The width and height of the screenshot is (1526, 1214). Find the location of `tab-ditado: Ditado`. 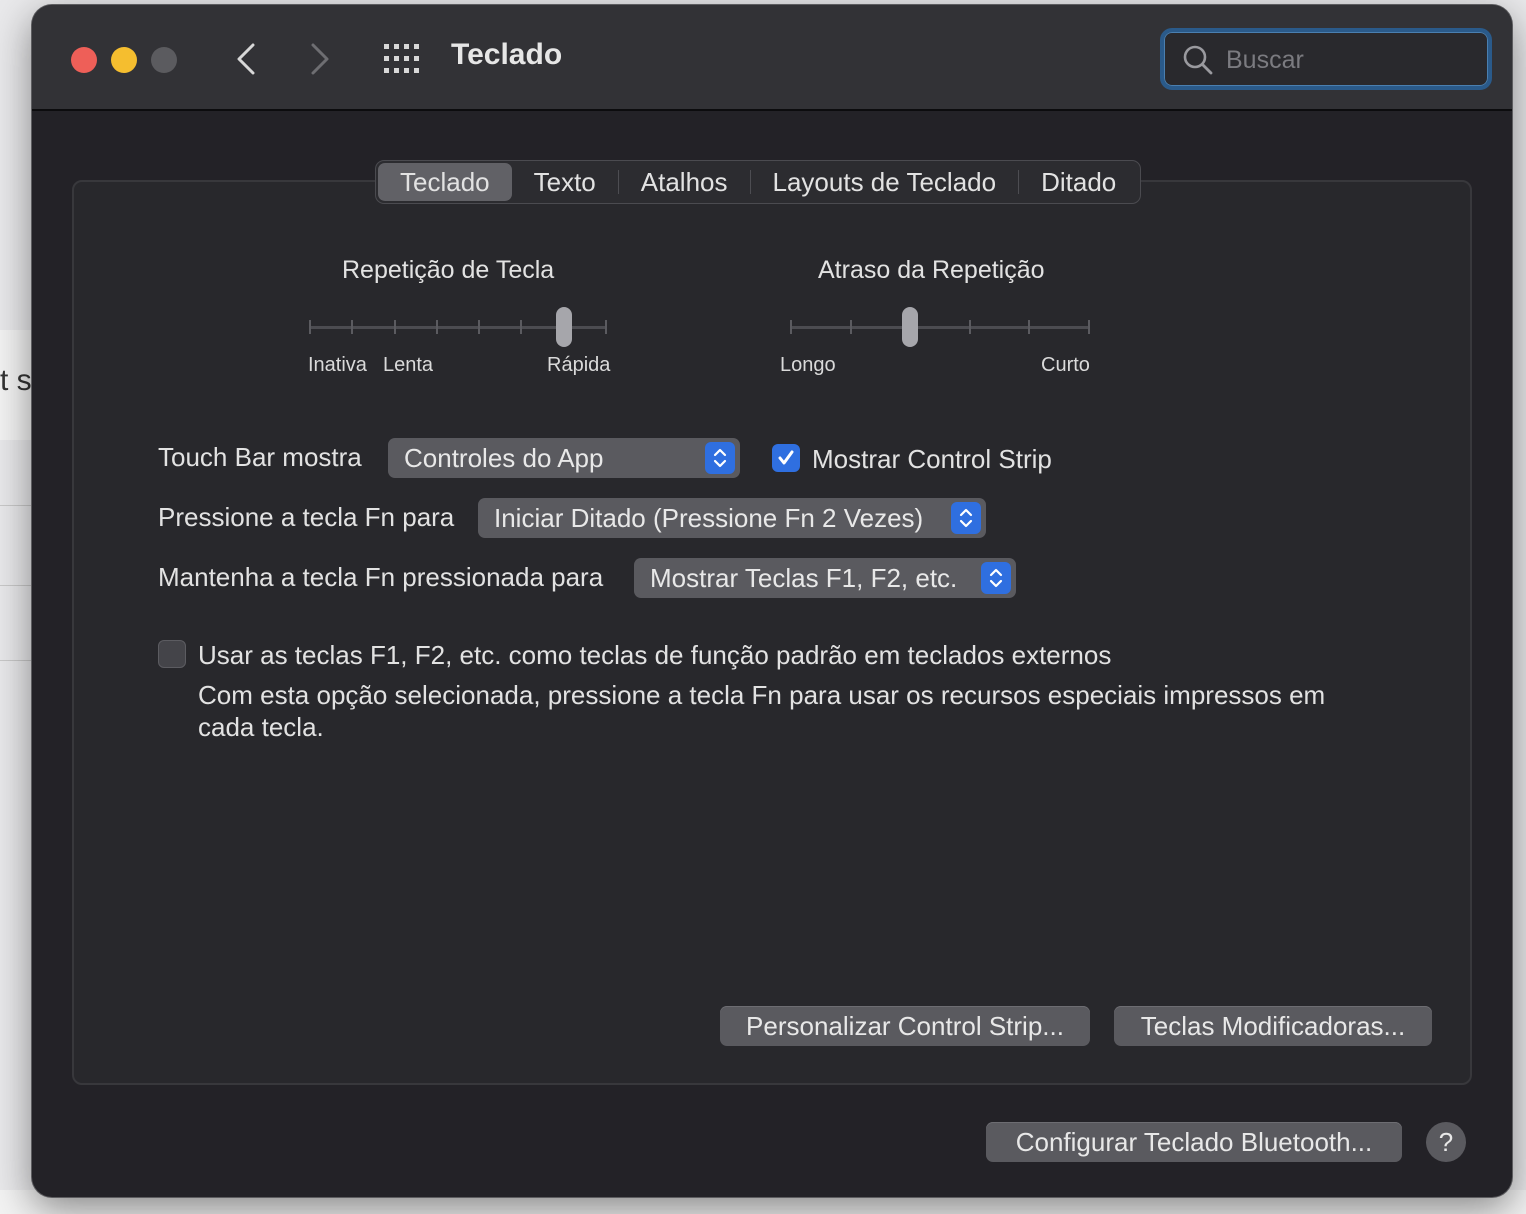

tab-ditado: Ditado is located at coordinates (1078, 182).